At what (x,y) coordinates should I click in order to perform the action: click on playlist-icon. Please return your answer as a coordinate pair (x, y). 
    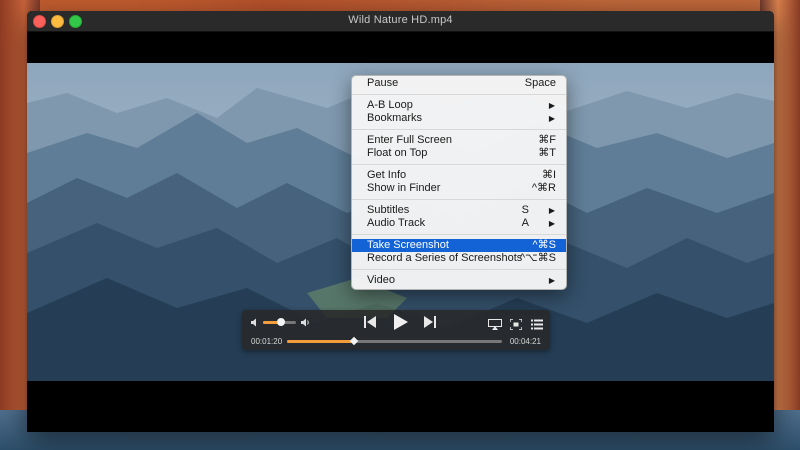
    Looking at the image, I should click on (537, 324).